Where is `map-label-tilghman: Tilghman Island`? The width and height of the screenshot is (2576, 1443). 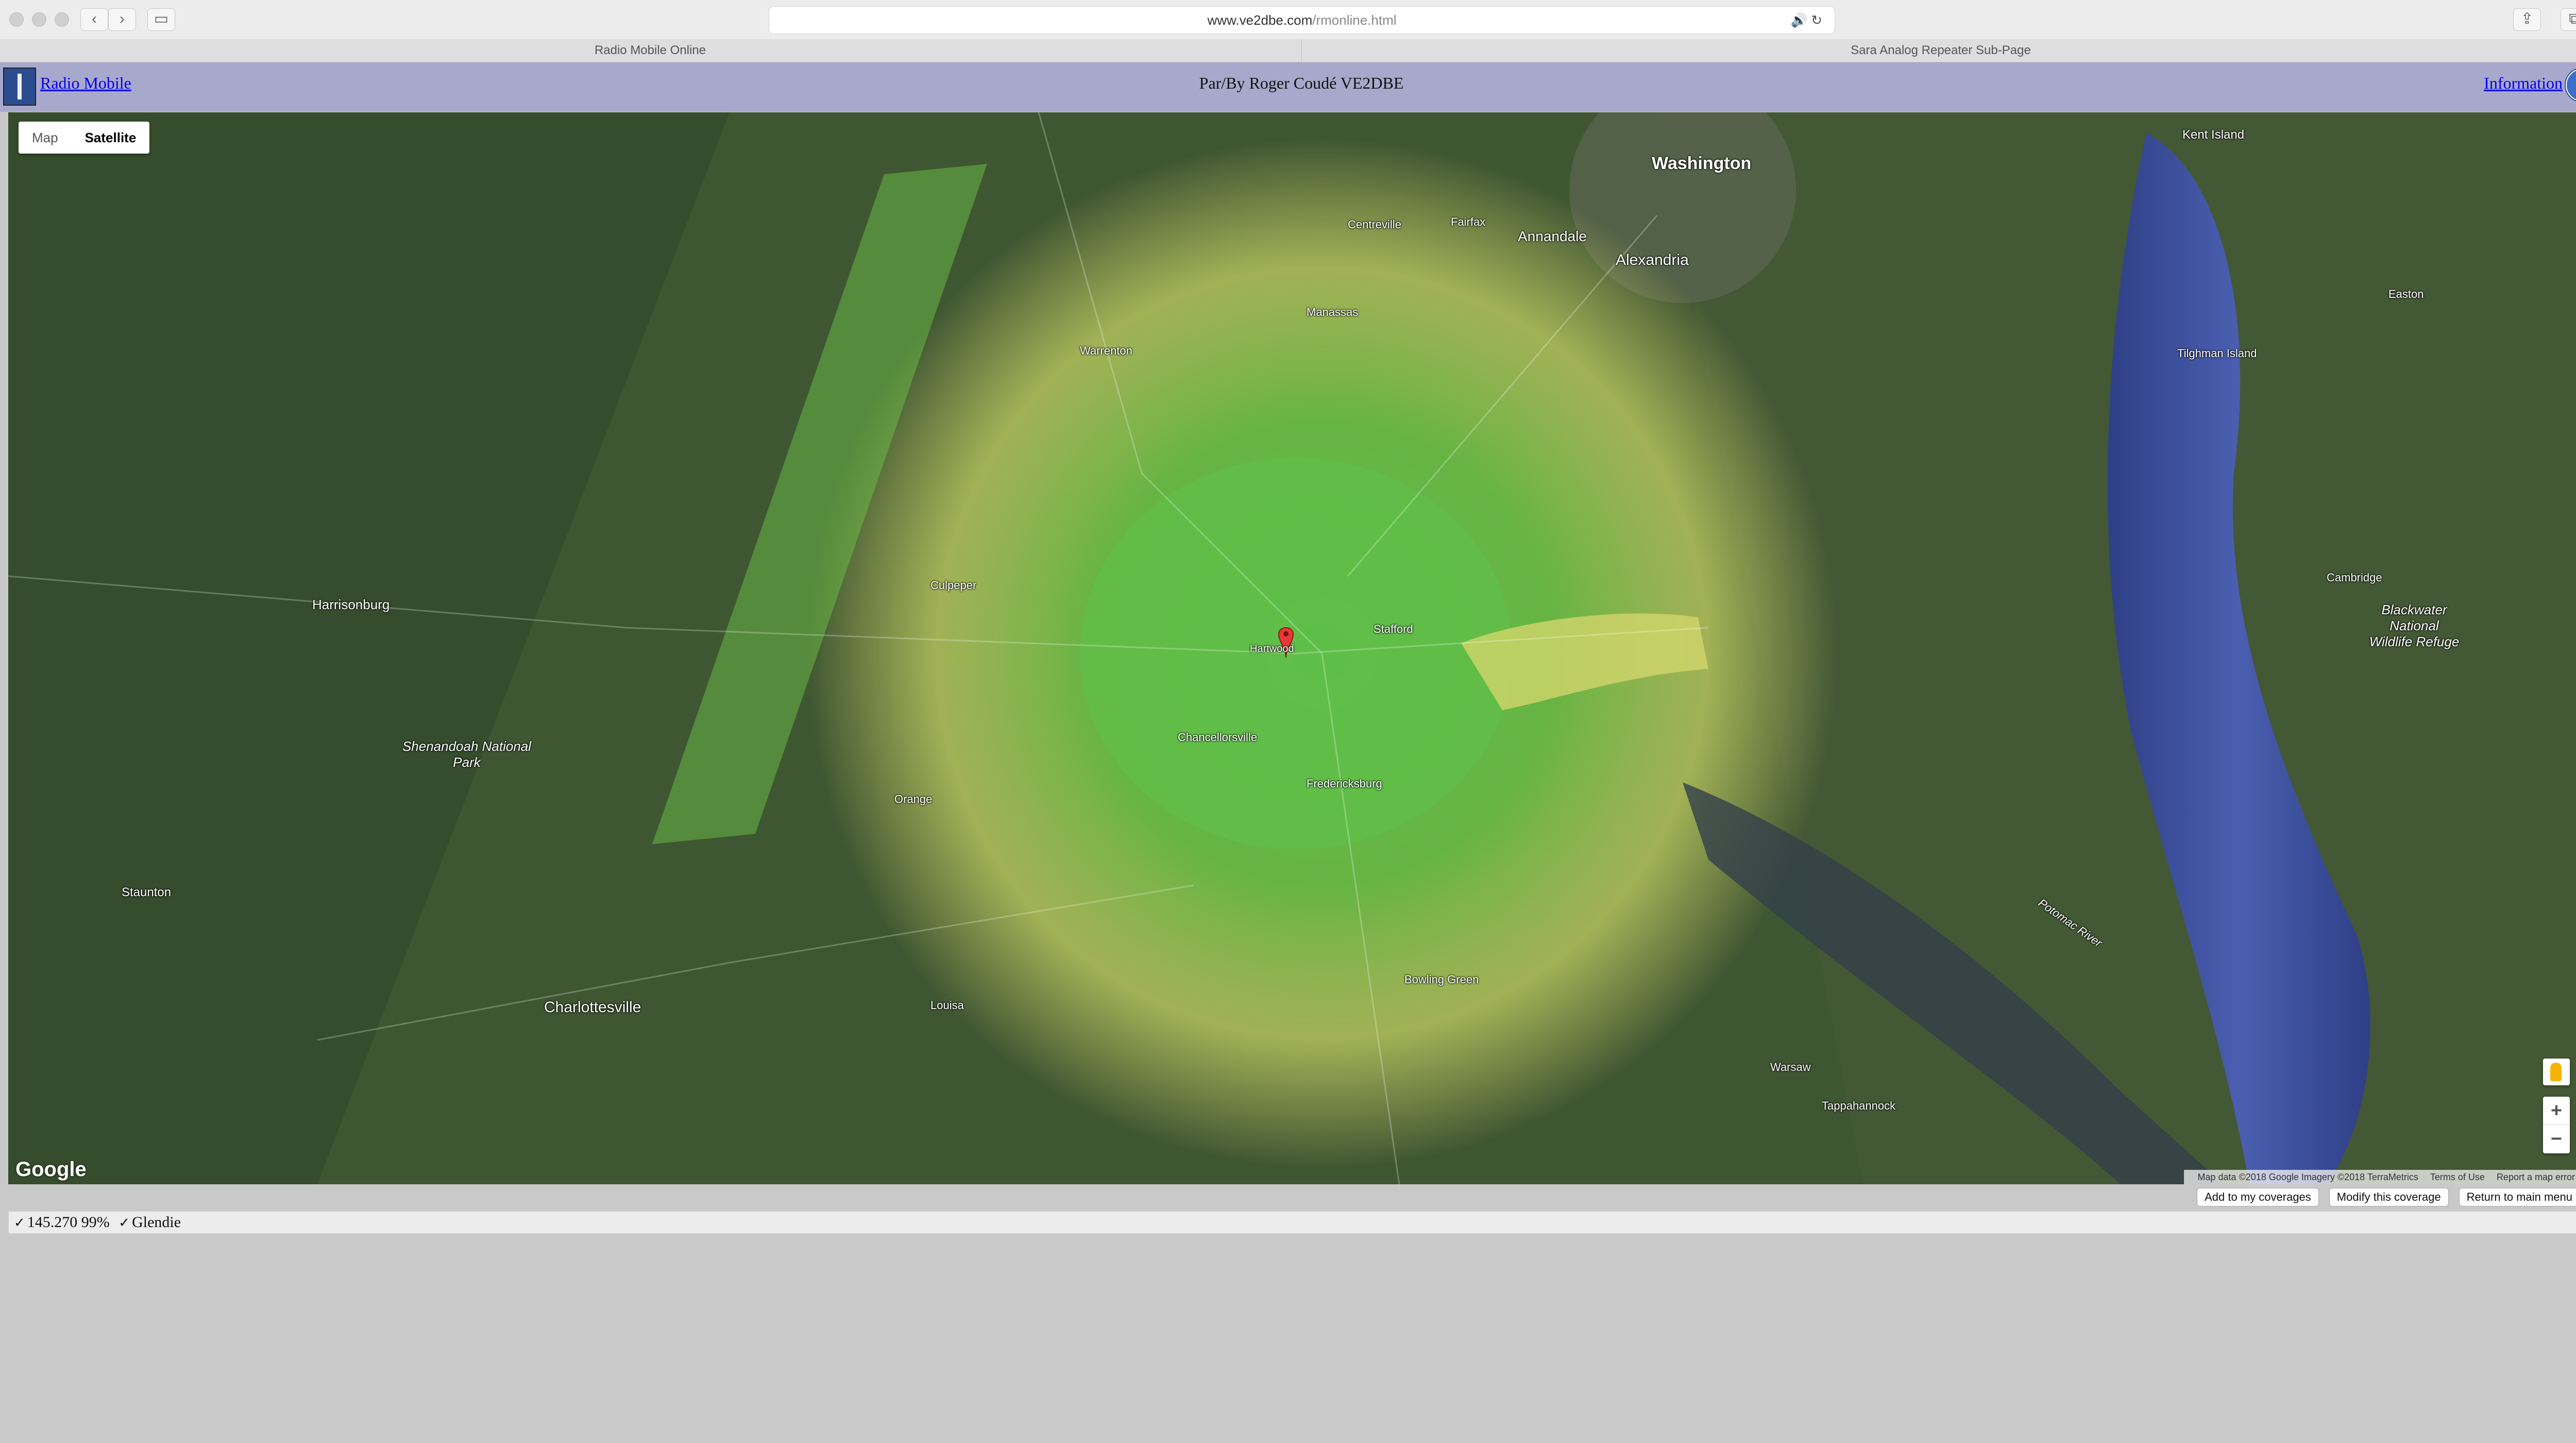
map-label-tilghman: Tilghman Island is located at coordinates (2217, 353).